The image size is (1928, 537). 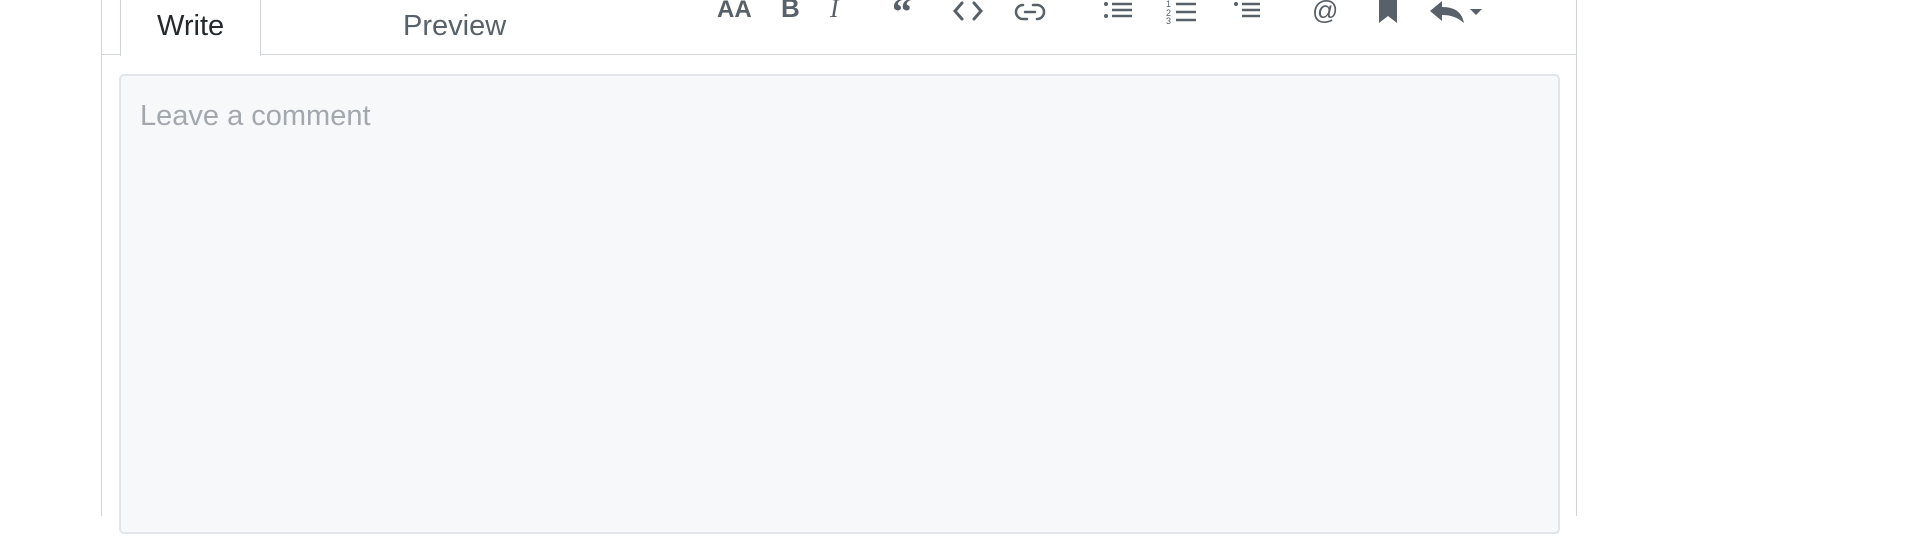 I want to click on svg-text: B, so click(x=790, y=11).